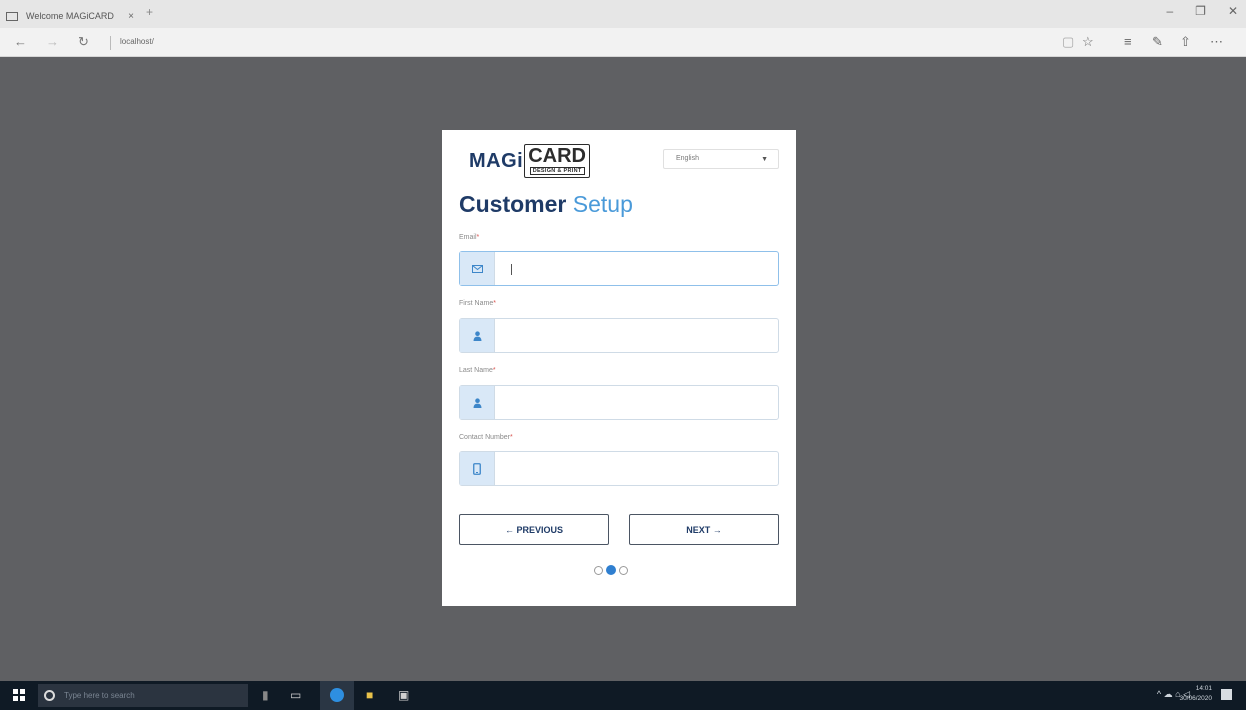  What do you see at coordinates (687, 158) in the screenshot?
I see `language-selected: English` at bounding box center [687, 158].